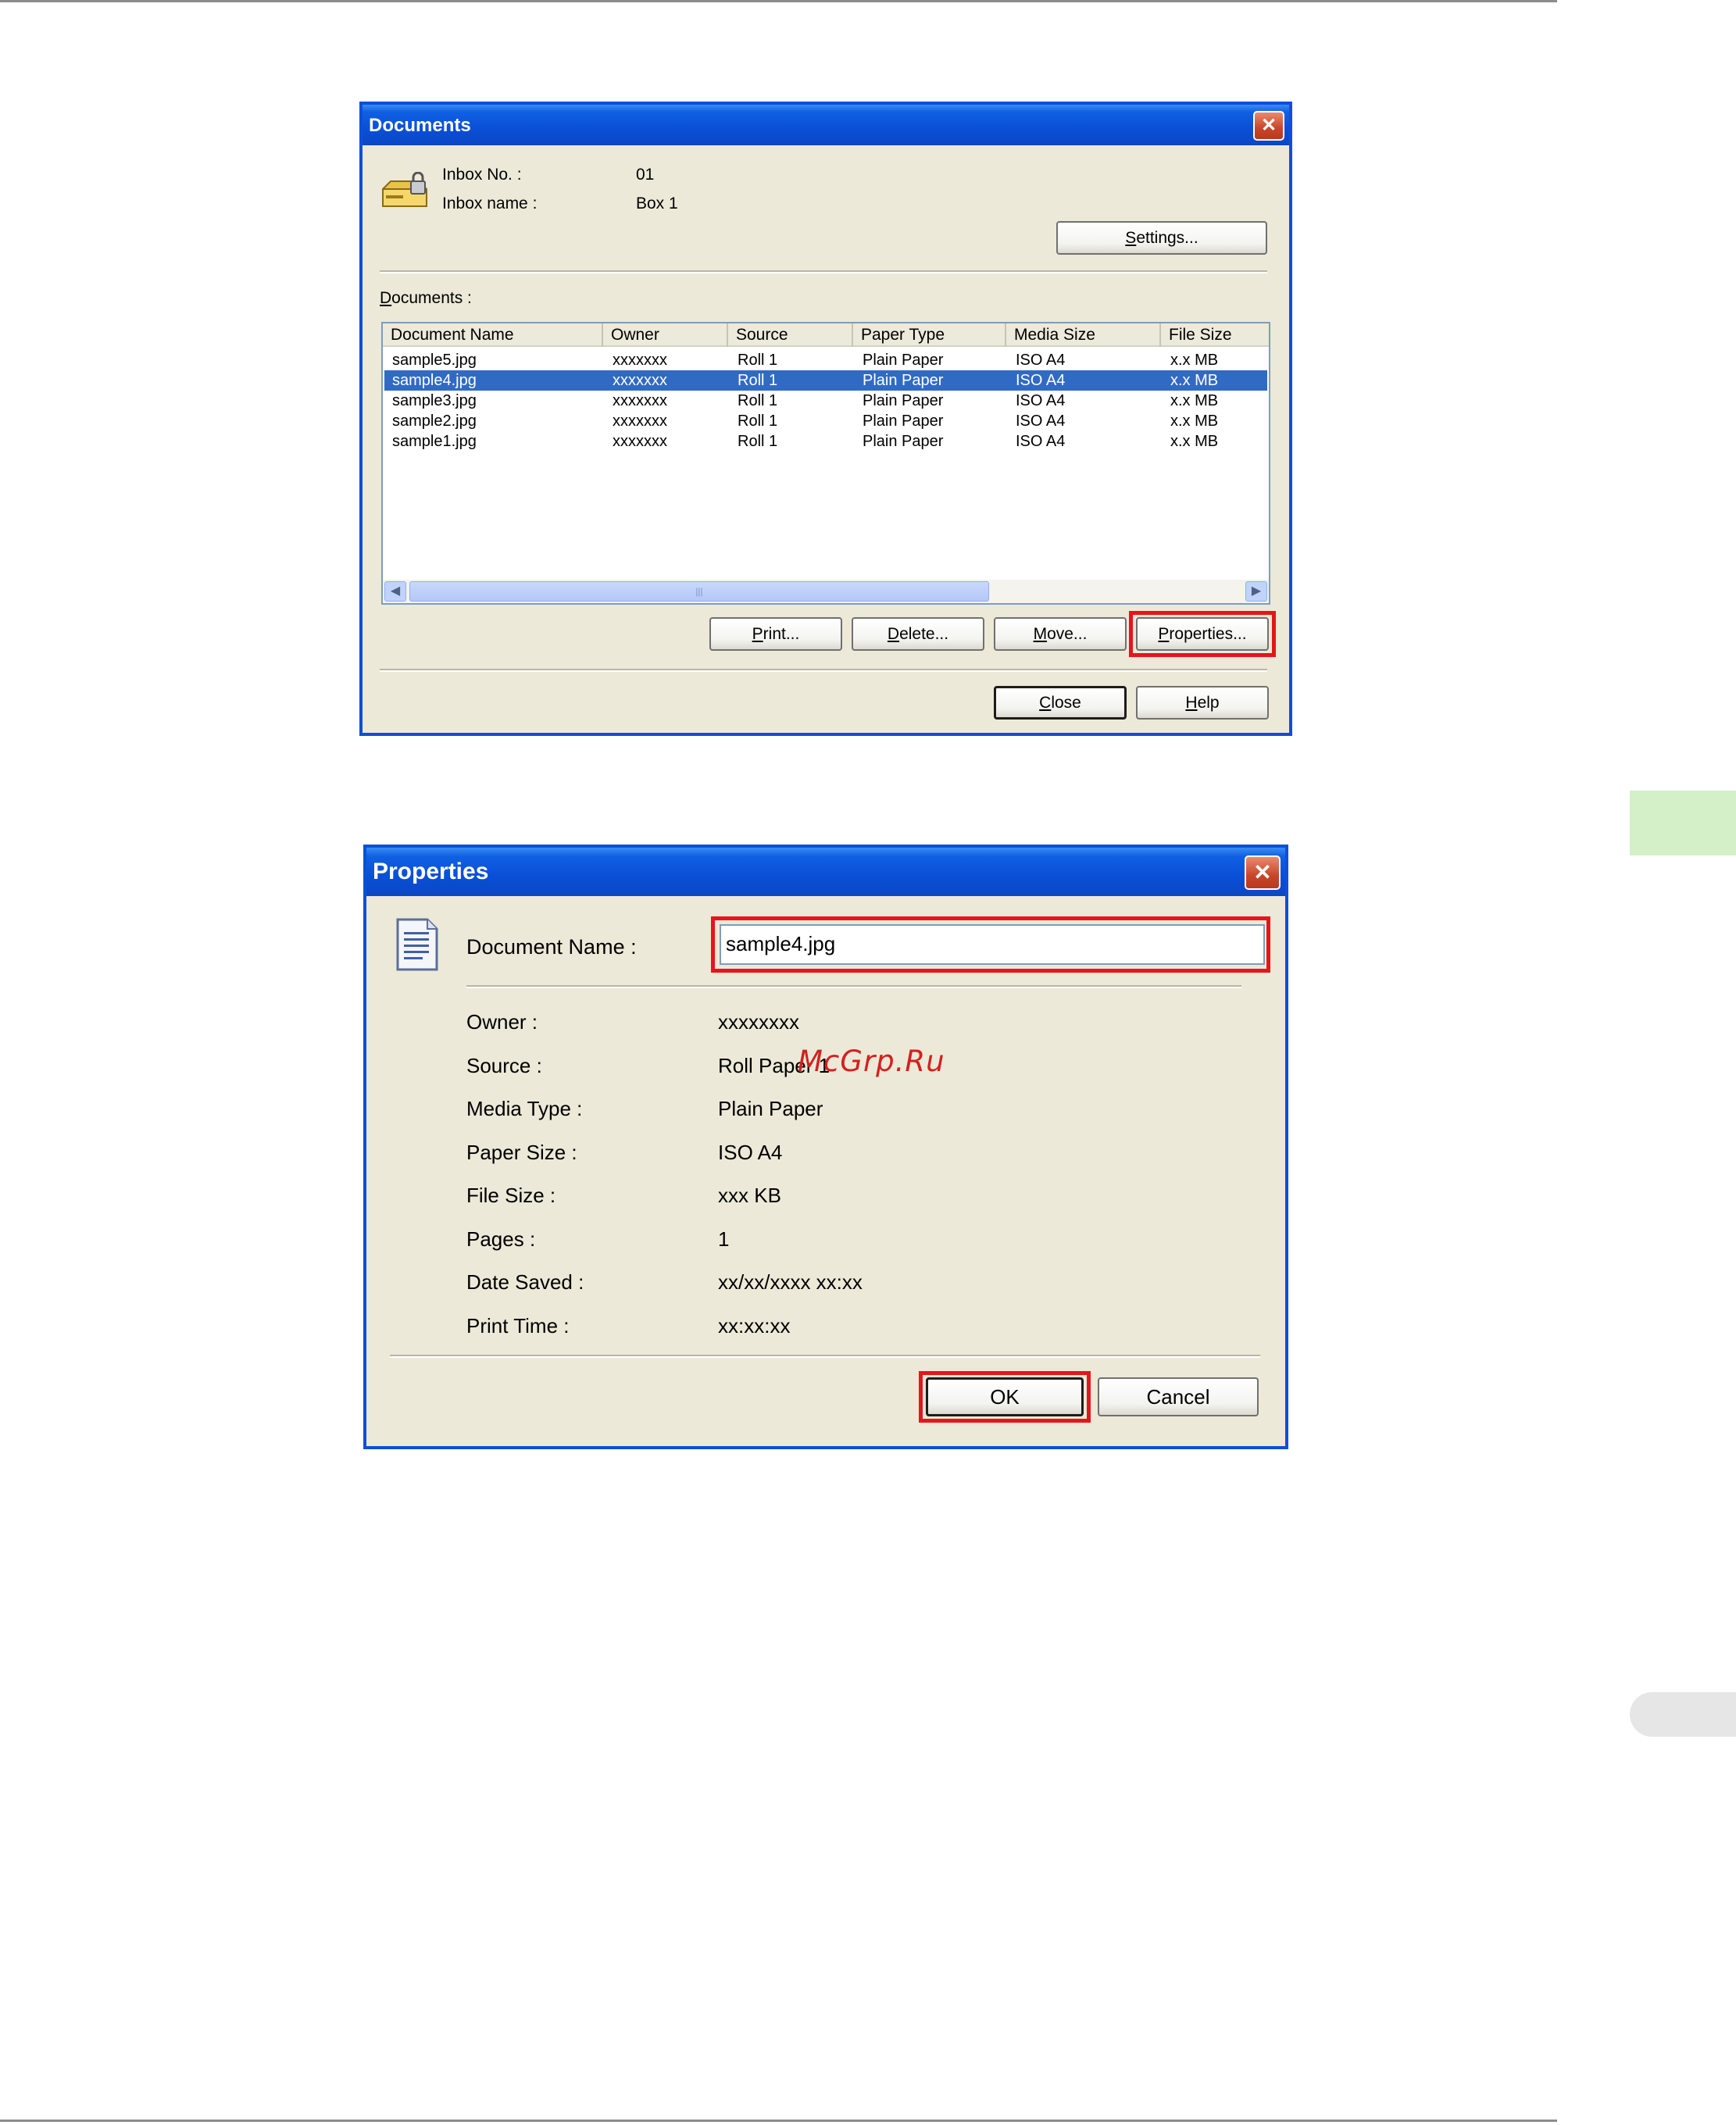 This screenshot has width=1736, height=2125. What do you see at coordinates (521, 1152) in the screenshot?
I see `field-label: Paper Size :` at bounding box center [521, 1152].